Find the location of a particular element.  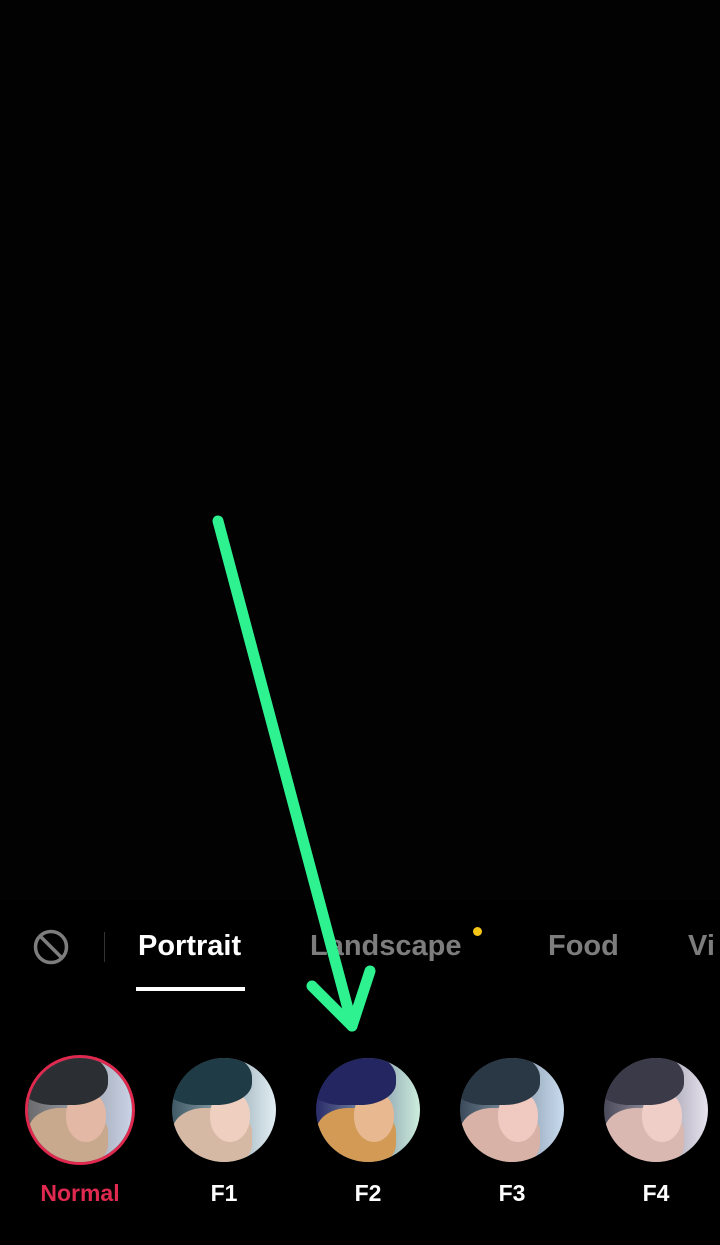

filter-label-f2: F2 is located at coordinates (368, 1193).